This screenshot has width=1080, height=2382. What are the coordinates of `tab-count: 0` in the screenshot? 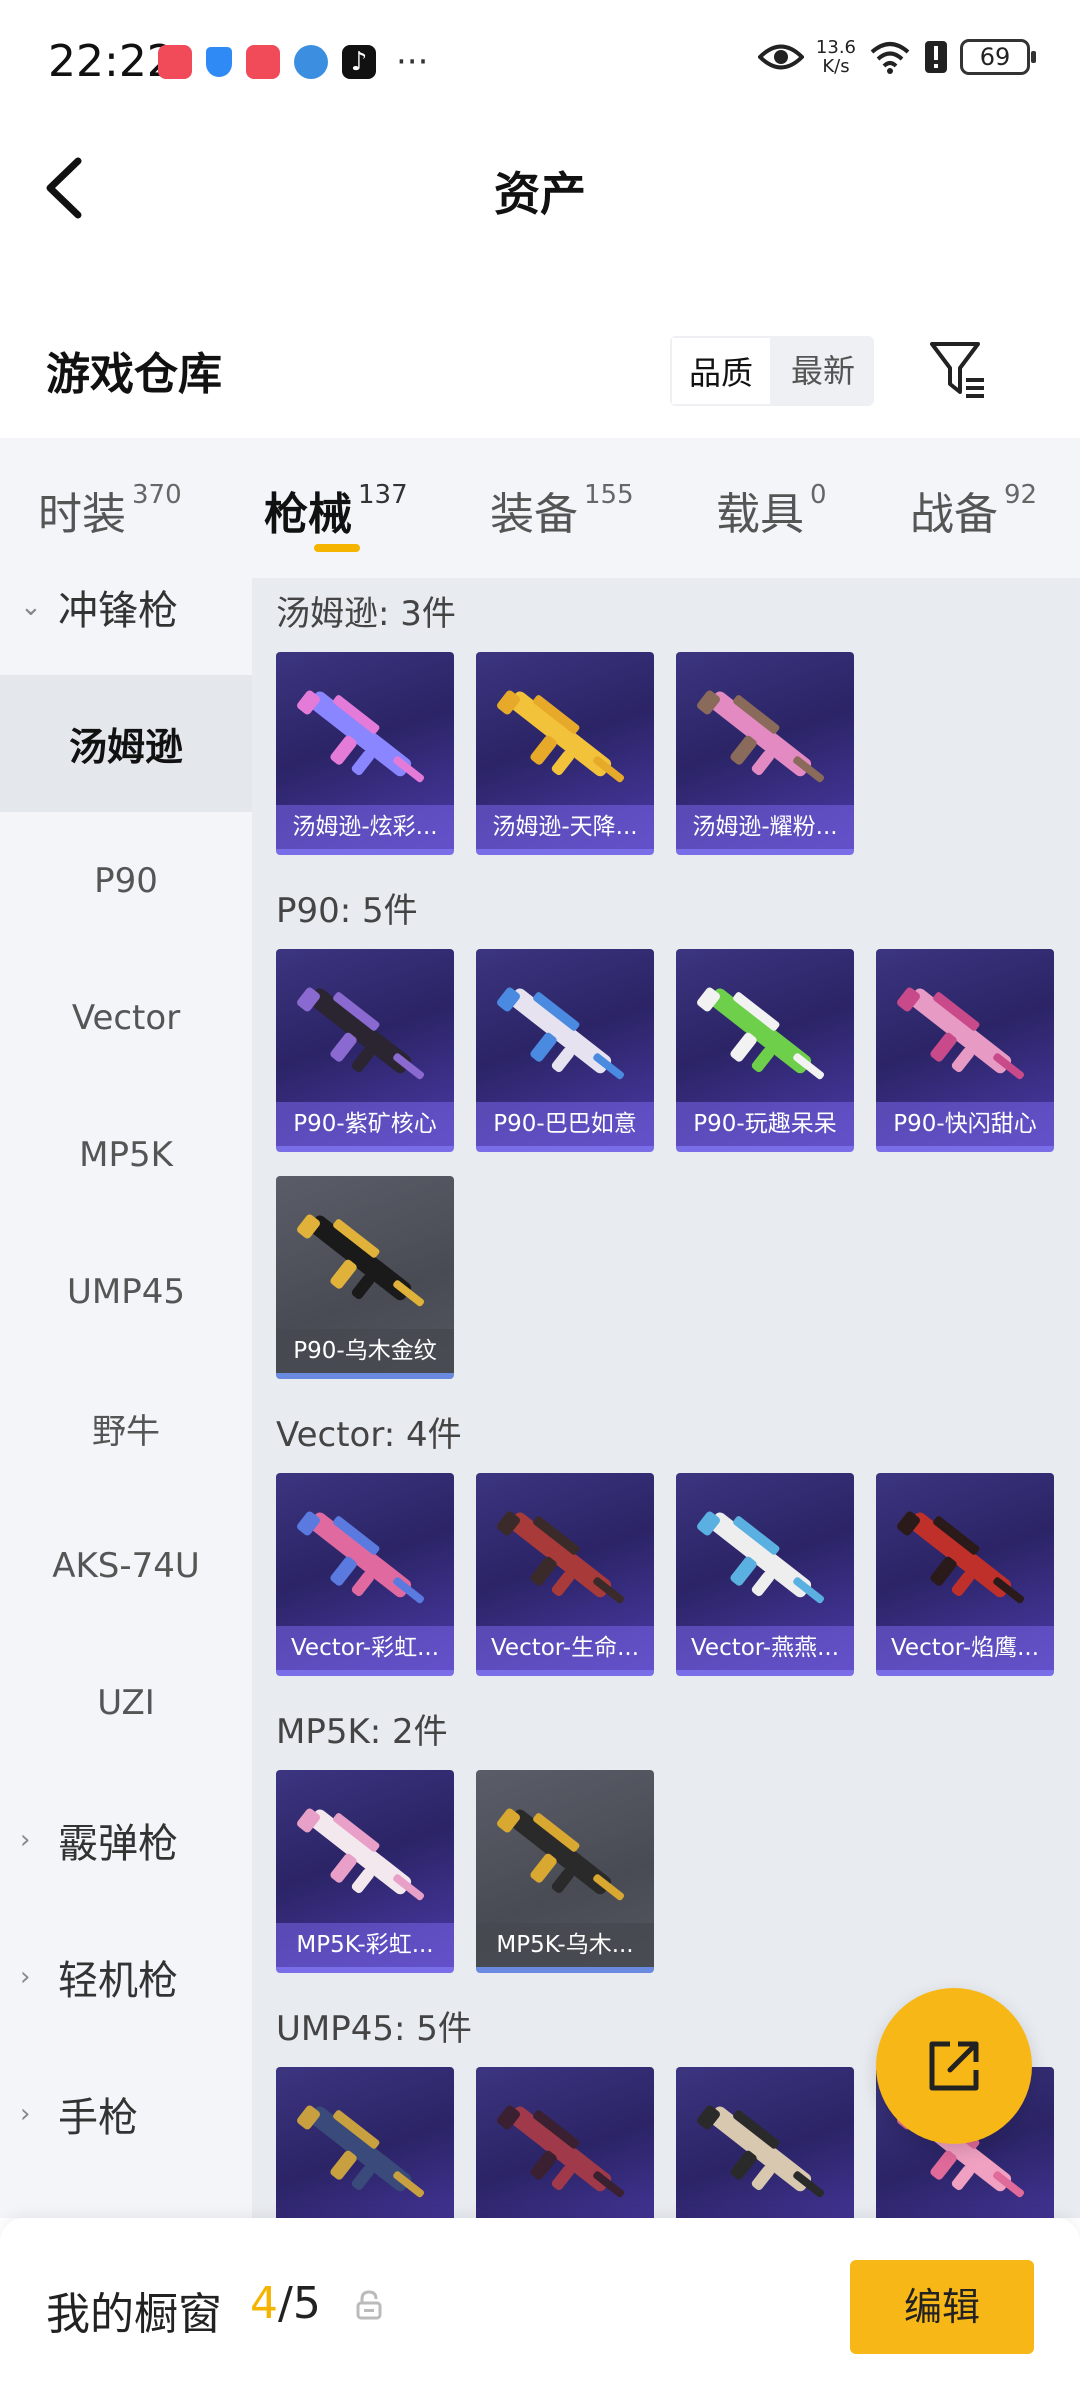 It's located at (818, 495).